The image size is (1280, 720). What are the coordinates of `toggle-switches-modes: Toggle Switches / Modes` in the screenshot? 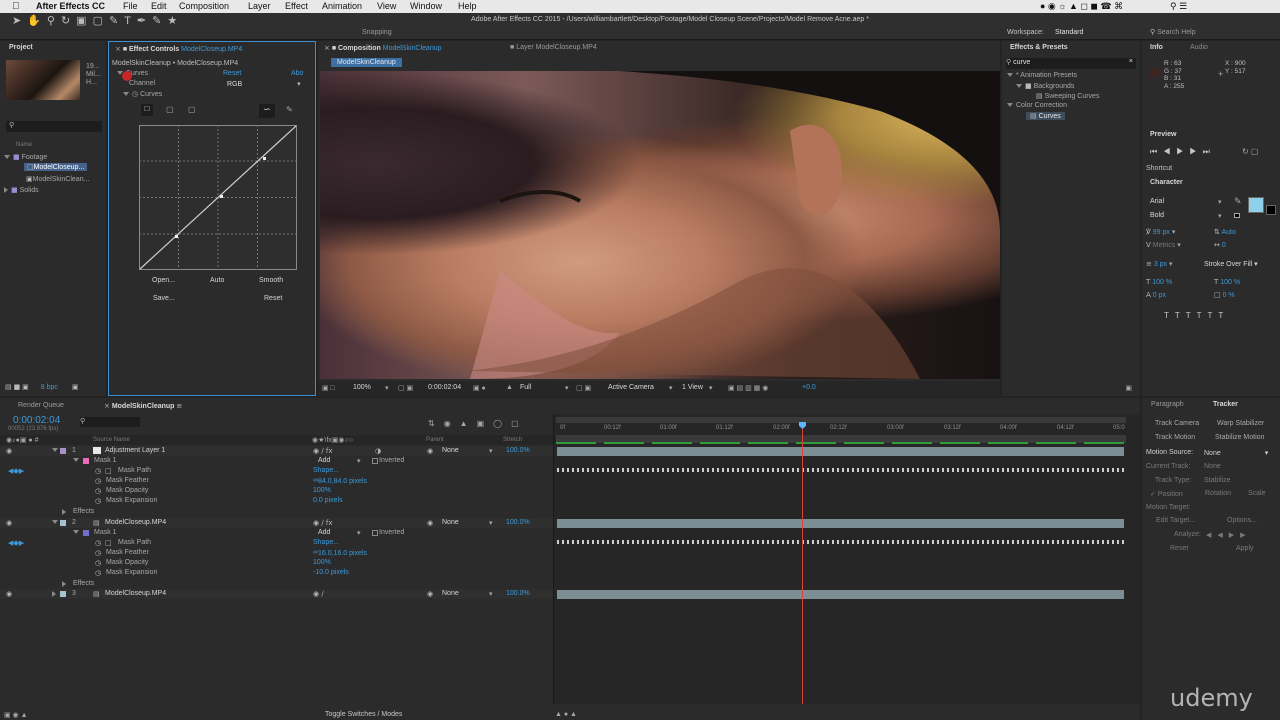 It's located at (363, 714).